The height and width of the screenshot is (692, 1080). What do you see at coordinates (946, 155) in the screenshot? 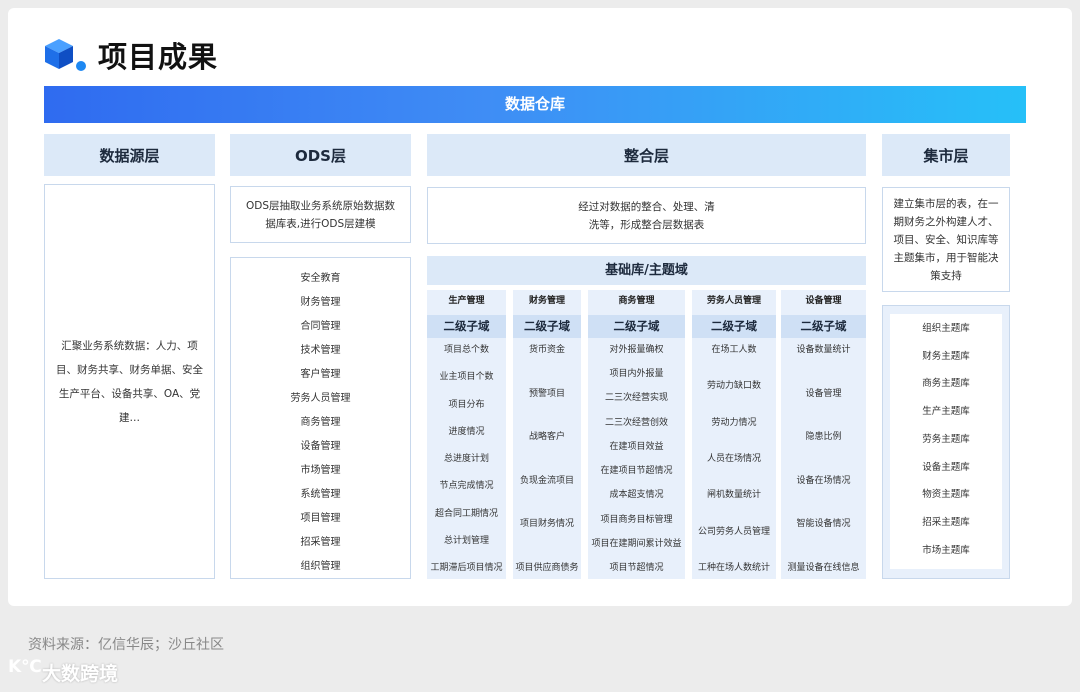
I see `mart-layer-header: 集市层` at bounding box center [946, 155].